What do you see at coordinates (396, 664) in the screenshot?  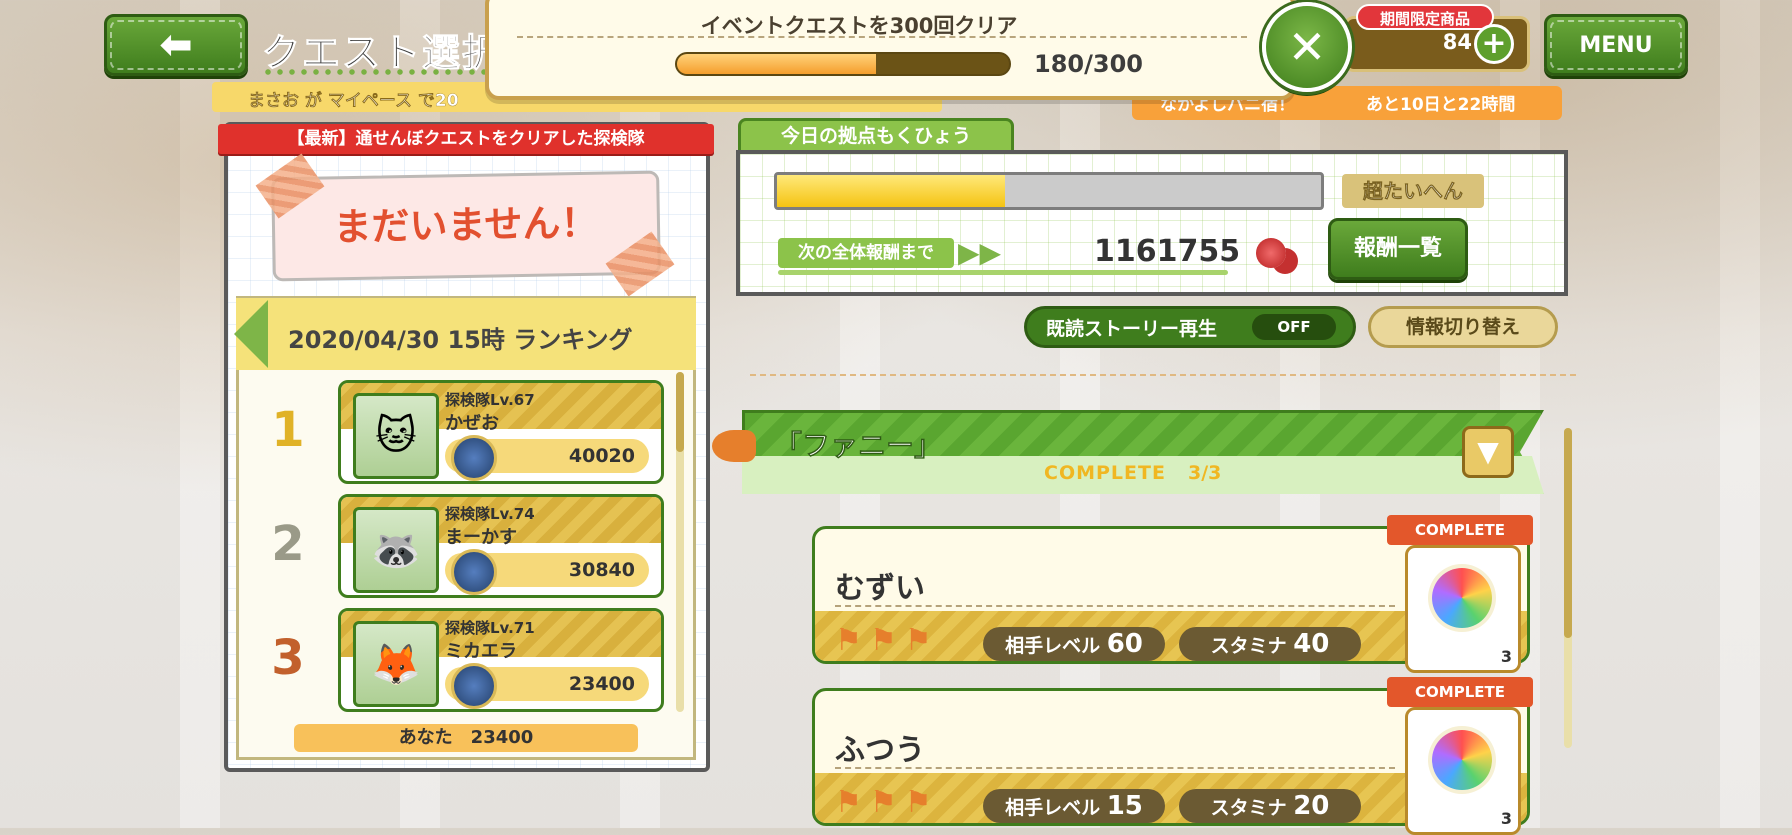 I see `avatar: 🦊` at bounding box center [396, 664].